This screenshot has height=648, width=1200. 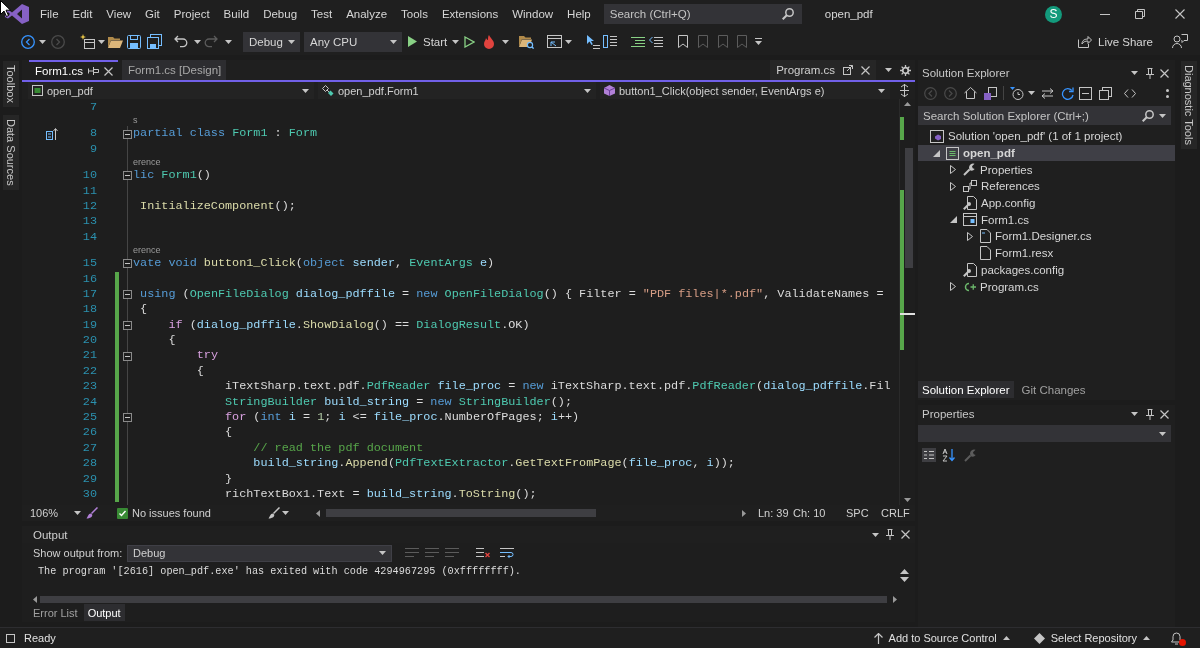 I want to click on scroll-right-icon, so click(x=895, y=599).